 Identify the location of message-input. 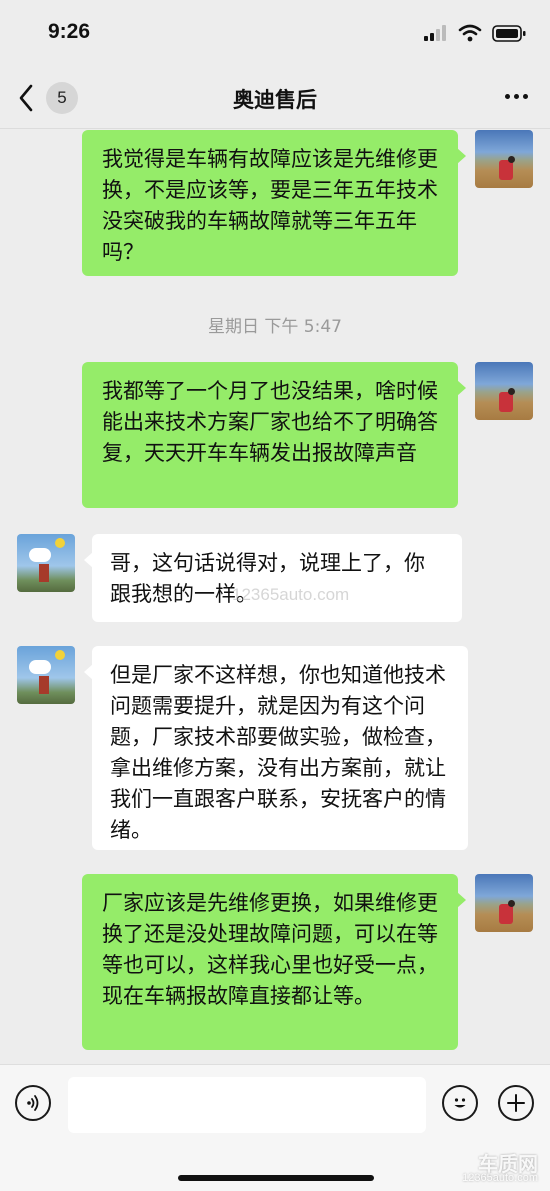
(247, 1105).